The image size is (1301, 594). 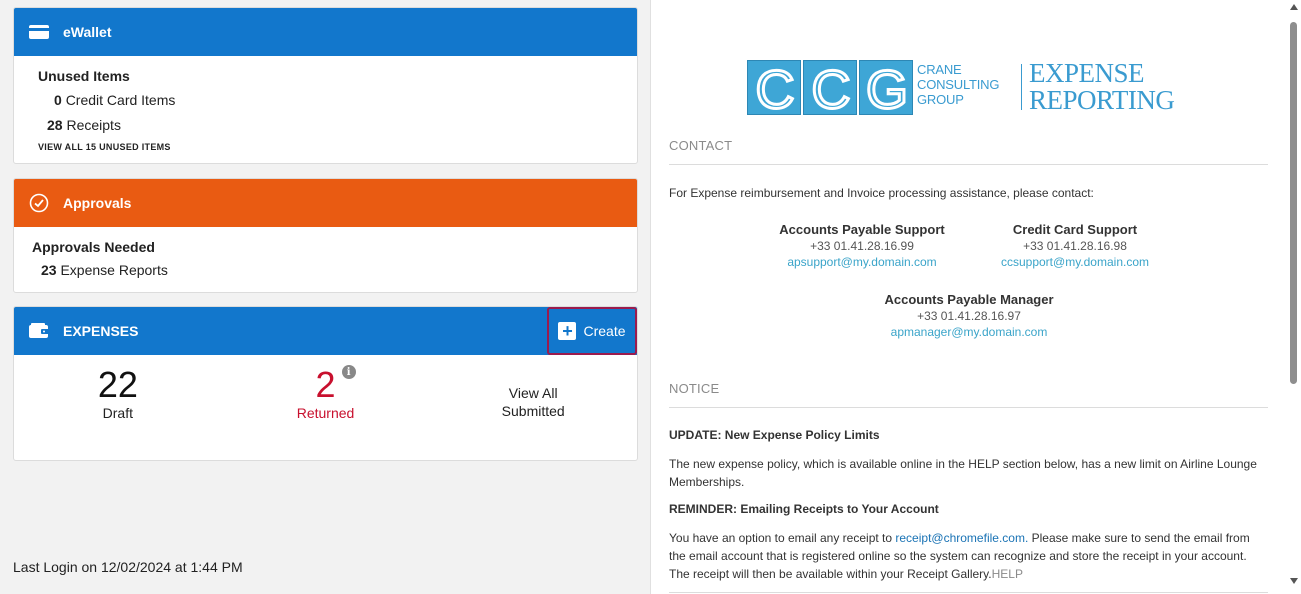 I want to click on logo-letter-box-1: C, so click(x=774, y=90).